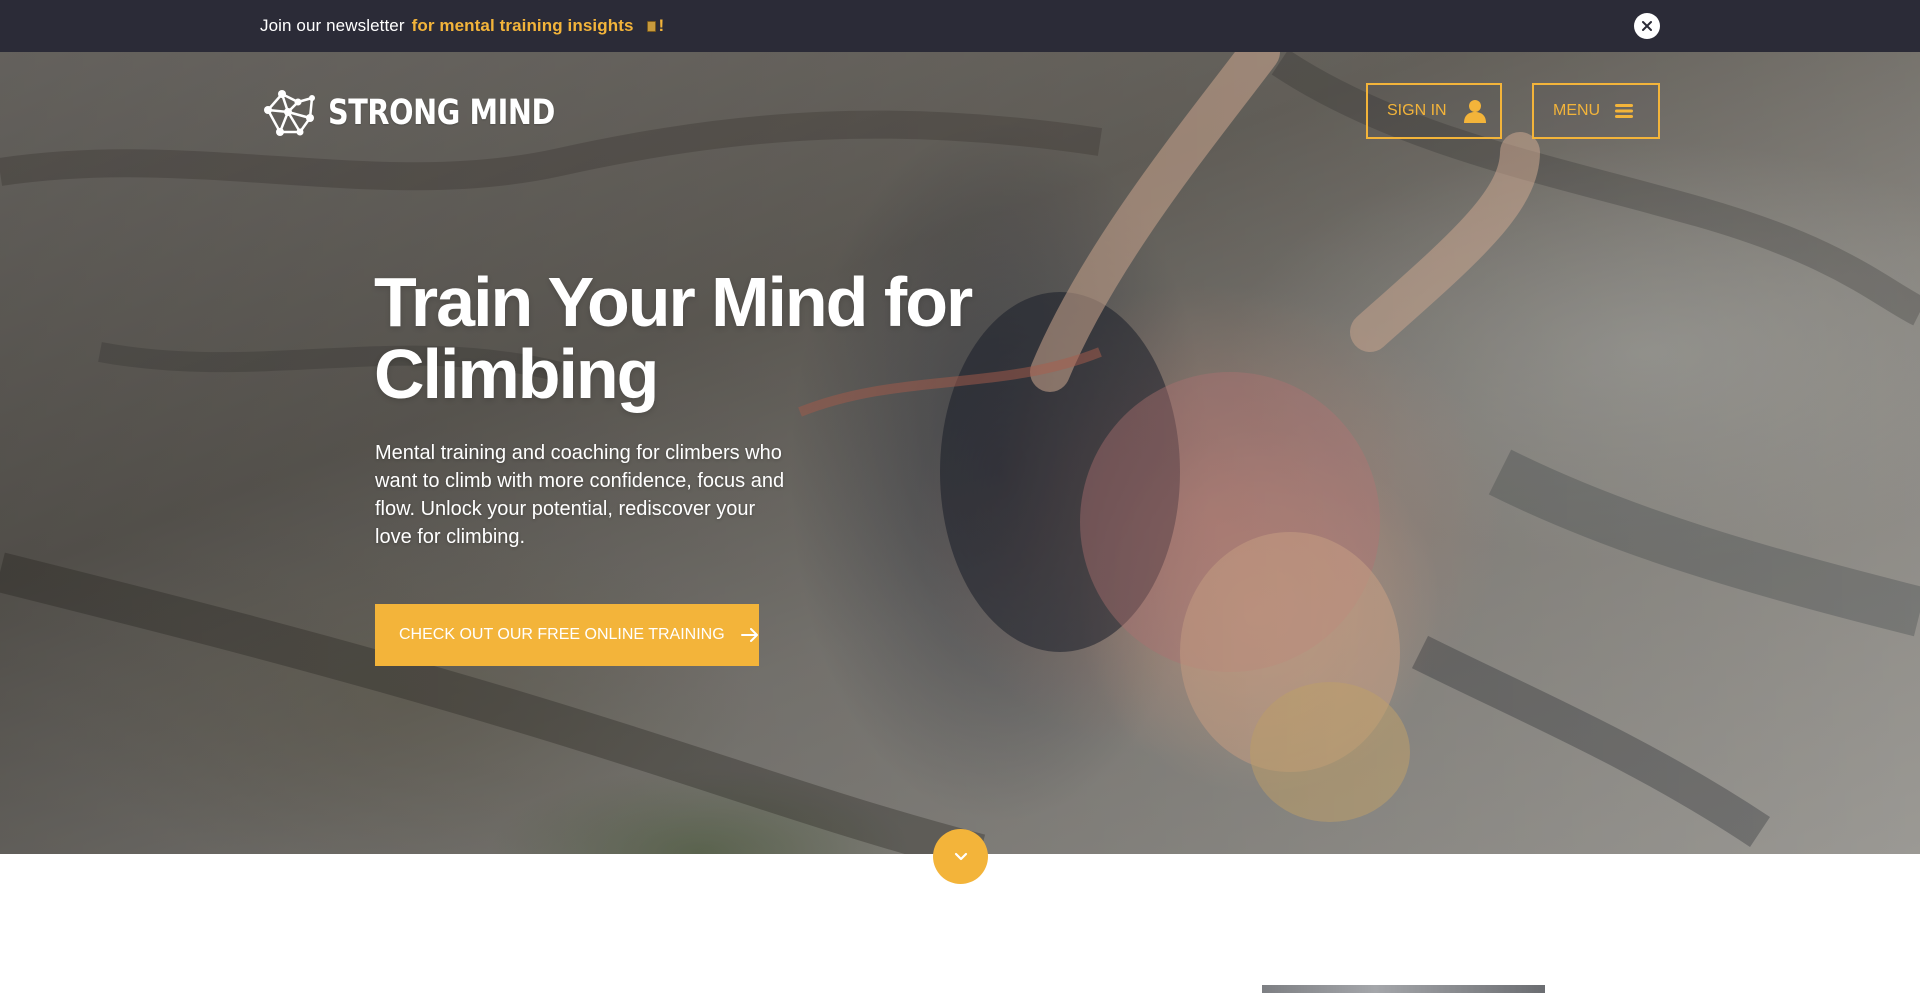  Describe the element at coordinates (441, 113) in the screenshot. I see `logo-wordmark: STRONG MIND` at that location.